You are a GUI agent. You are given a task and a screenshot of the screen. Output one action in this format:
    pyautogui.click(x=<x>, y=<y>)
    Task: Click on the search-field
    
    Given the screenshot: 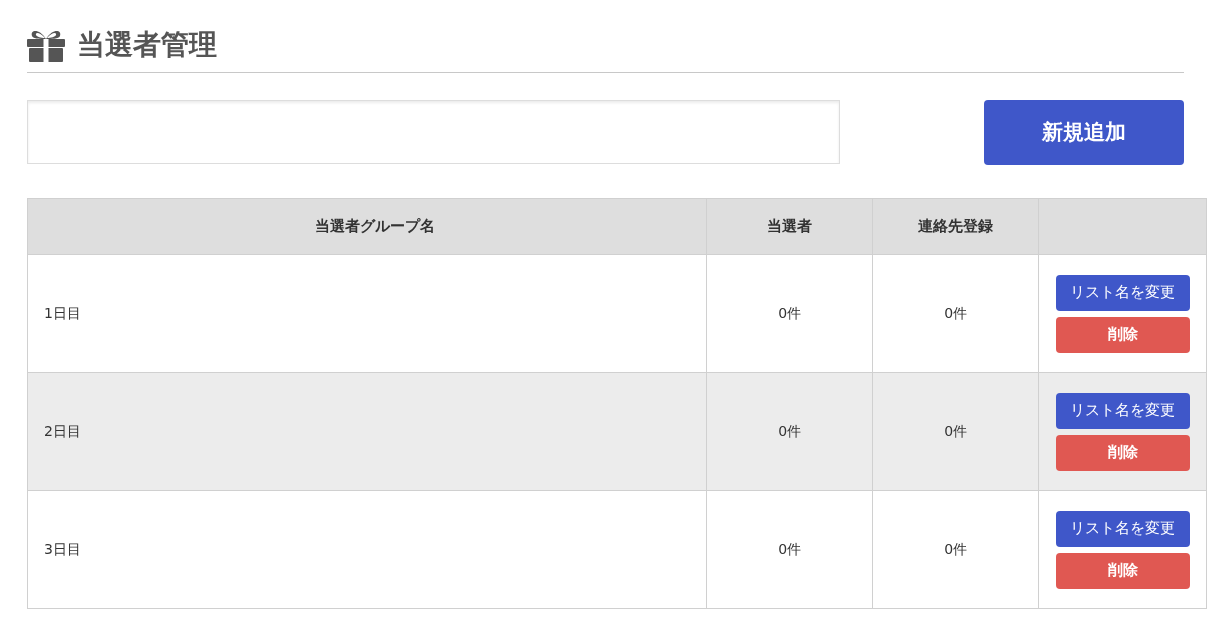 What is the action you would take?
    pyautogui.click(x=433, y=132)
    